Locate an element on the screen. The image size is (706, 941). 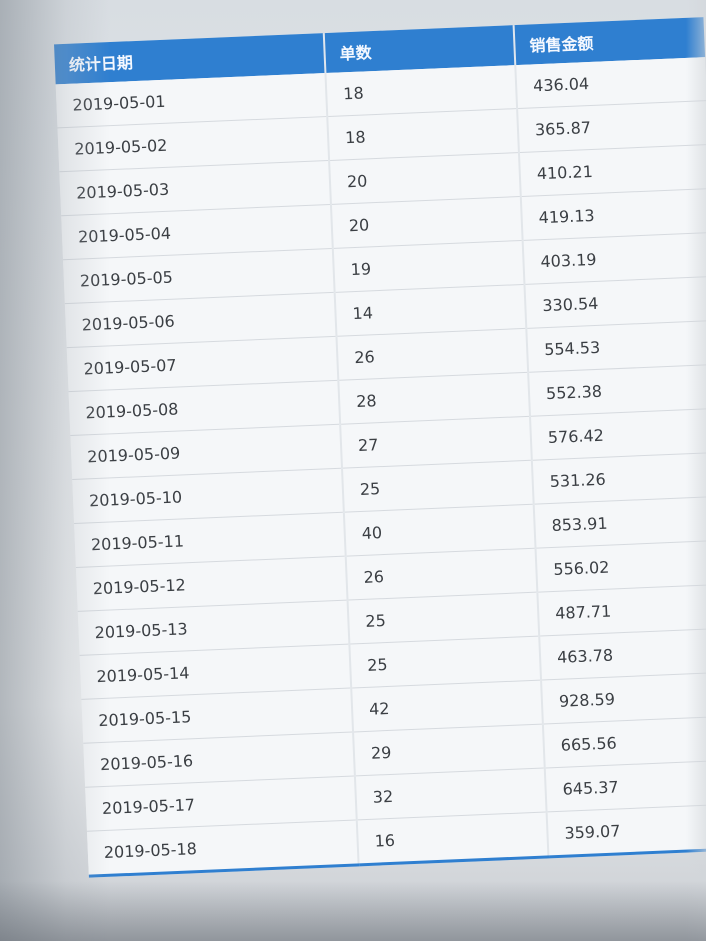
amount-cell: 556.02 is located at coordinates (620, 566).